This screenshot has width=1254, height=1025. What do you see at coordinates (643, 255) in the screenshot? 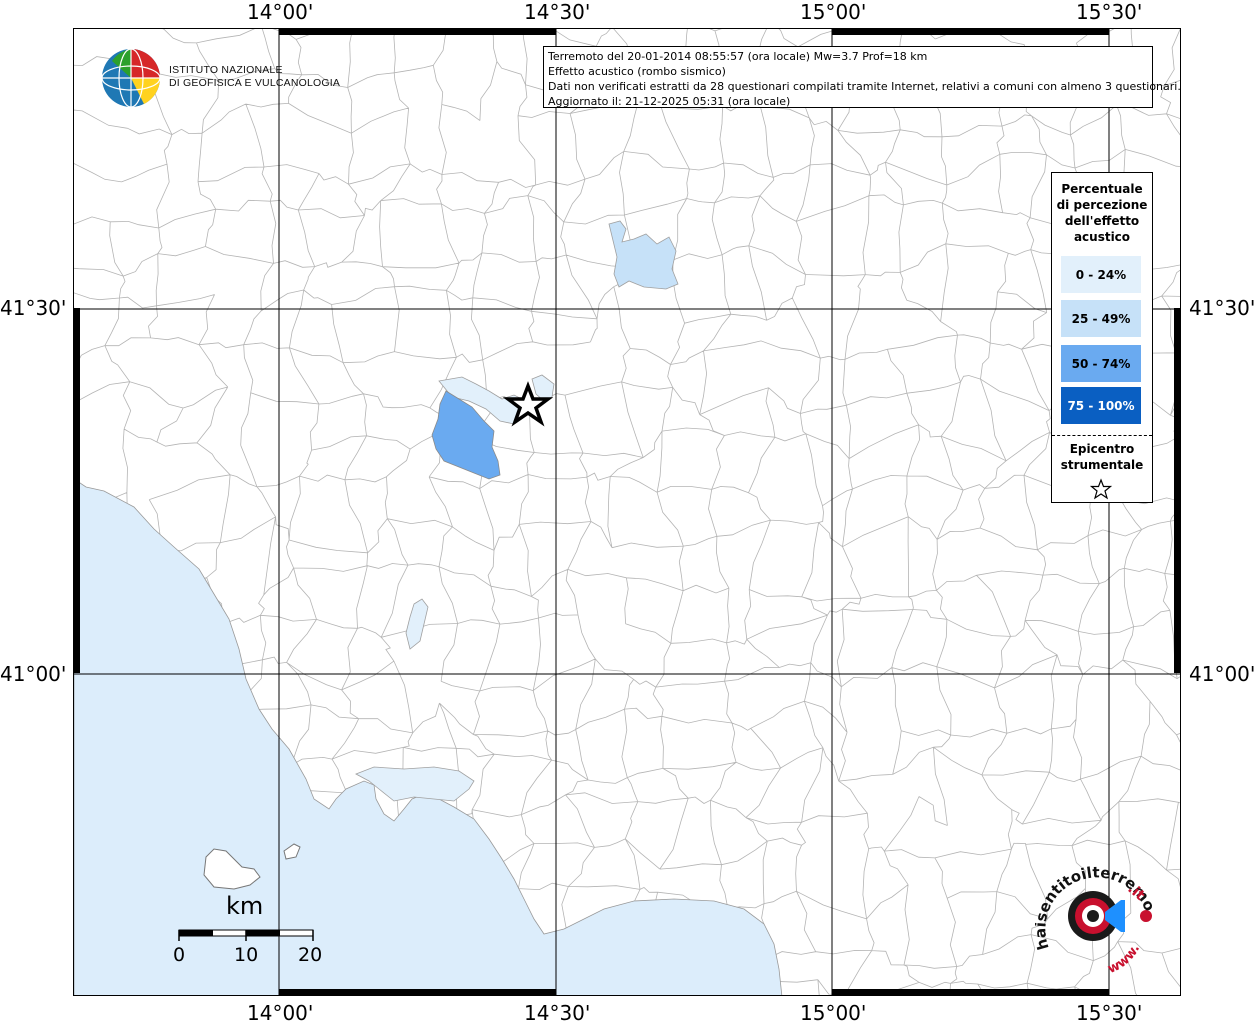
I see `municipality-25-49-north` at bounding box center [643, 255].